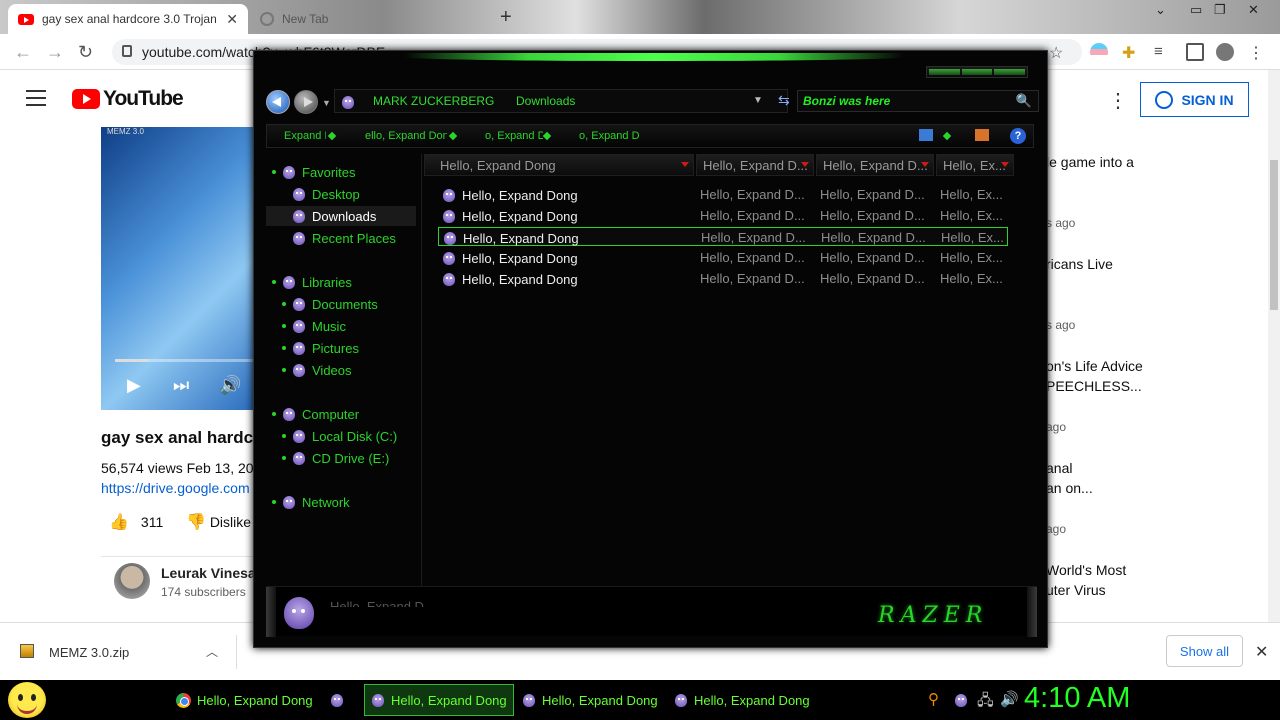 The width and height of the screenshot is (1280, 720). What do you see at coordinates (178, 268) in the screenshot?
I see `video-player: MEMZ 3.0 ▶ ⏭ 🔊` at bounding box center [178, 268].